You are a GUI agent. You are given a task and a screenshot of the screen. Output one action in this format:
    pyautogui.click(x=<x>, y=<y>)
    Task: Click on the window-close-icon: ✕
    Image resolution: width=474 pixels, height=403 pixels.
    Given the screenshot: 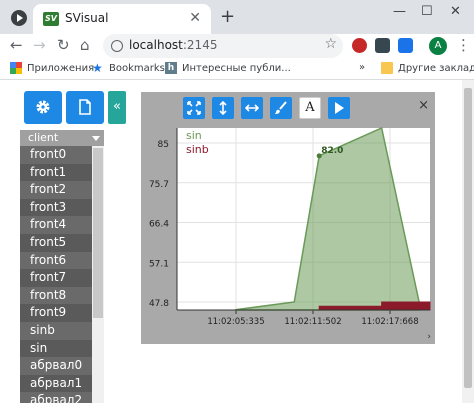 What is the action you would take?
    pyautogui.click(x=455, y=11)
    